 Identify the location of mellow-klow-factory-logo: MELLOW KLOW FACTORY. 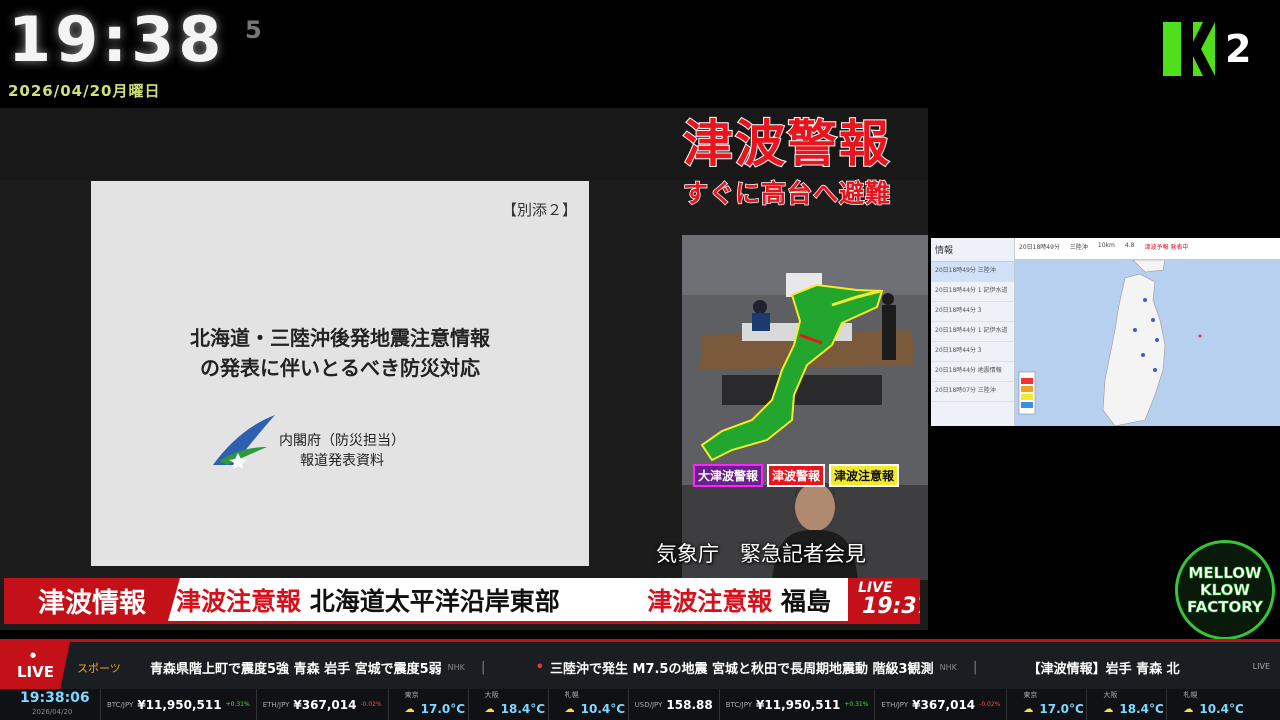
(1225, 590).